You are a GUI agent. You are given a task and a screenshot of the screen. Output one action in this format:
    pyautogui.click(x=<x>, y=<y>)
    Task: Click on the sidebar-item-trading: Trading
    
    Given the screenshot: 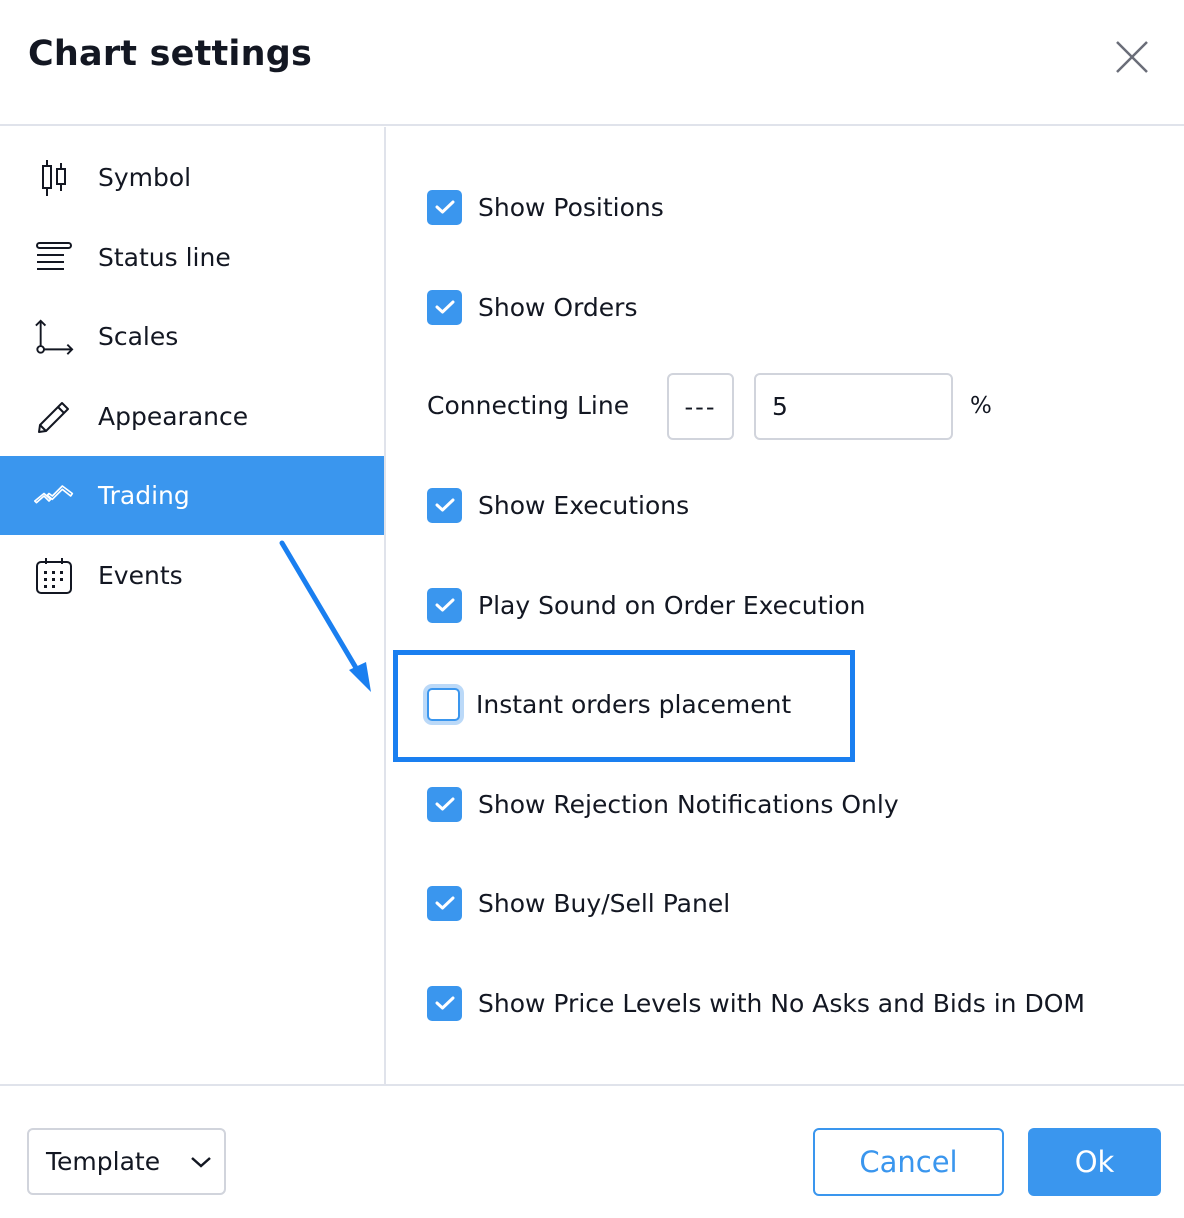 What is the action you would take?
    pyautogui.click(x=192, y=495)
    